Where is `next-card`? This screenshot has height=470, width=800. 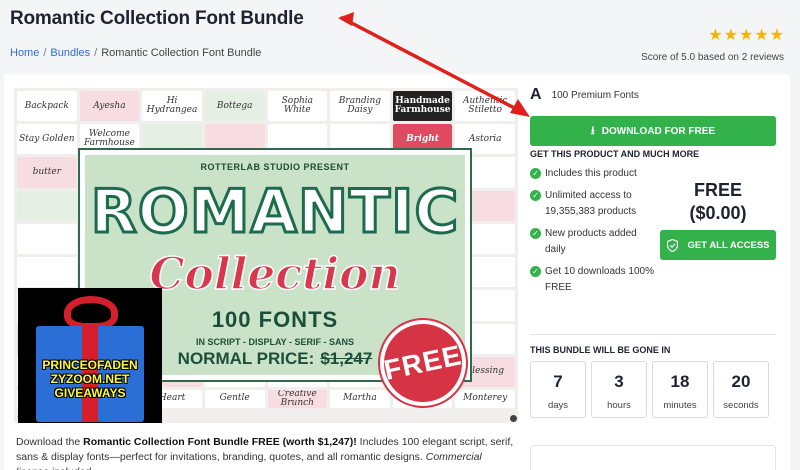
next-card is located at coordinates (653, 457).